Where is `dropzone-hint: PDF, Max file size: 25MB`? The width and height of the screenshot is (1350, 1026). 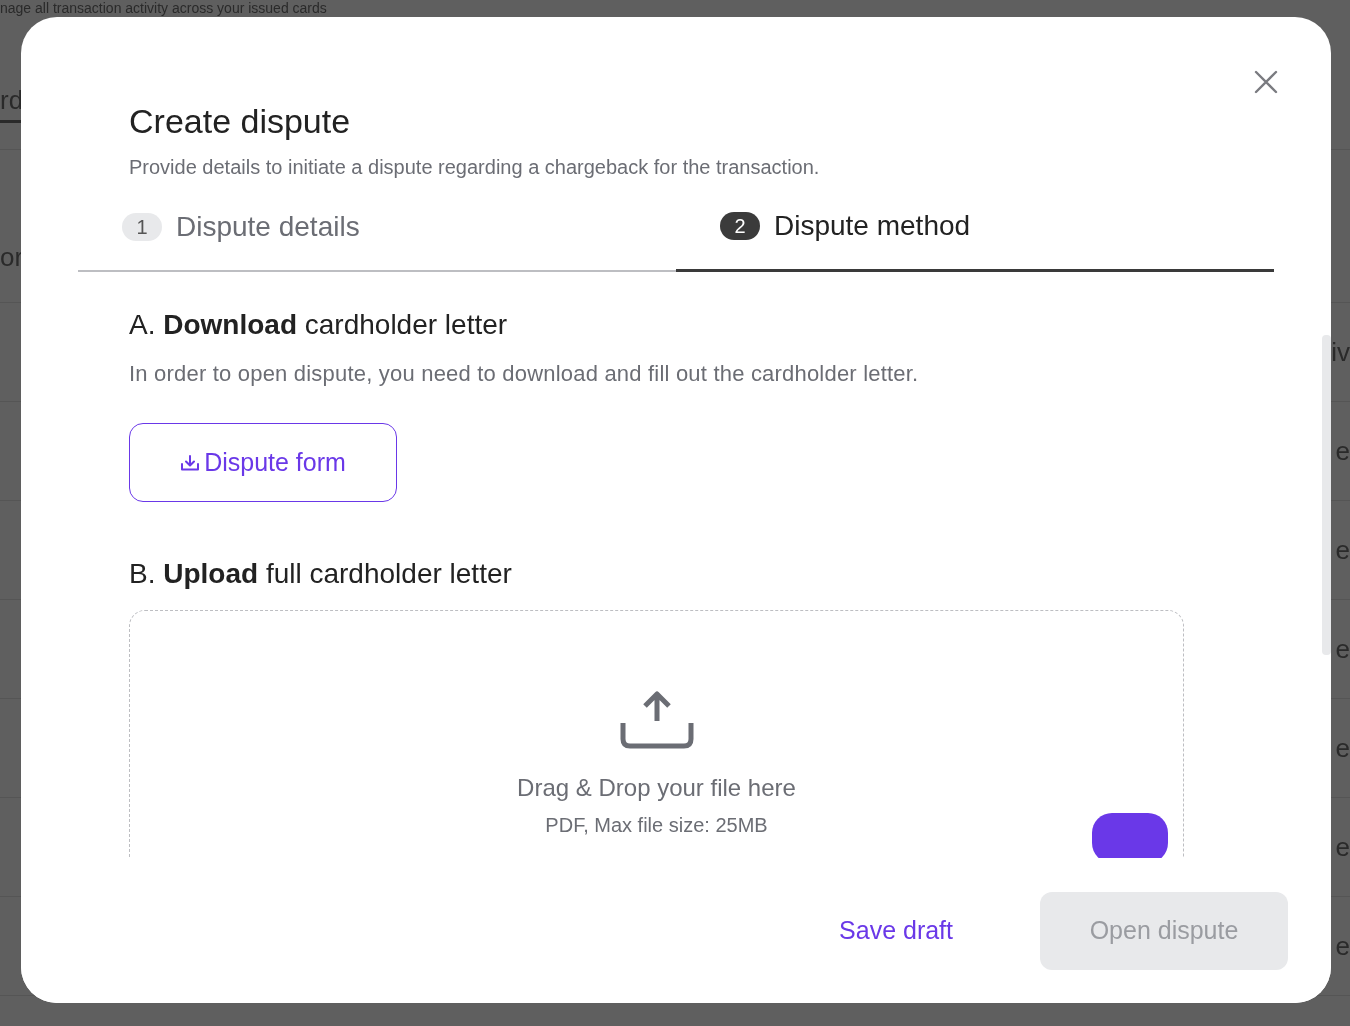
dropzone-hint: PDF, Max file size: 25MB is located at coordinates (656, 825).